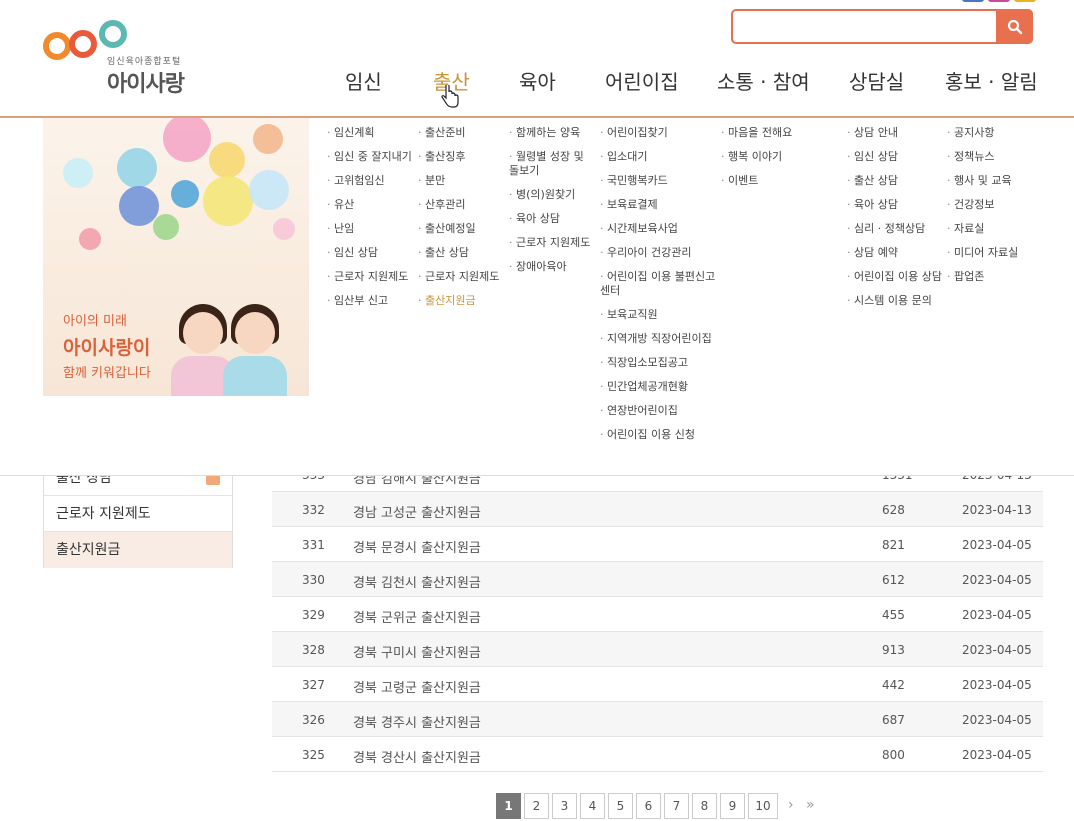 The image size is (1074, 821). I want to click on nav-daycare: 어린이집, so click(642, 80).